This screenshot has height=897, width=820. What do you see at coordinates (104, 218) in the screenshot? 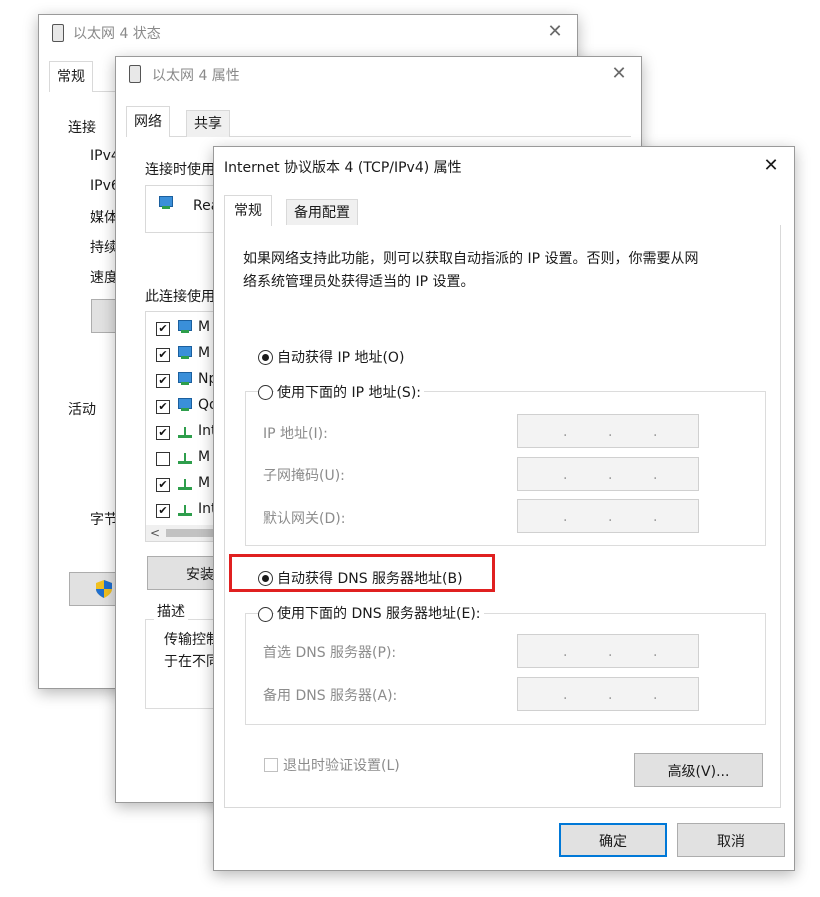
I see `status-row-media: 媒体` at bounding box center [104, 218].